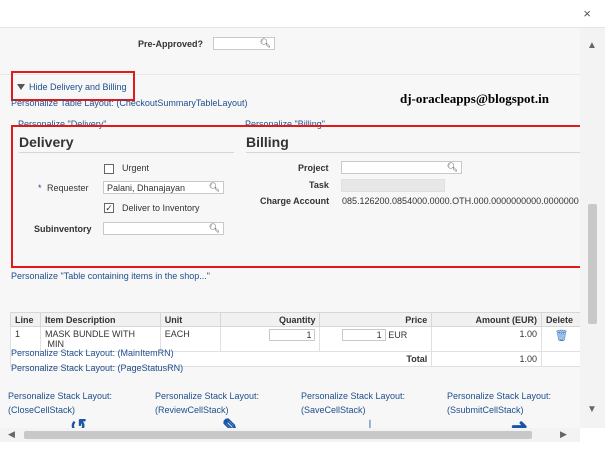 The width and height of the screenshot is (605, 456). Describe the element at coordinates (63, 229) in the screenshot. I see `subinventory-label: Subinventory` at that location.